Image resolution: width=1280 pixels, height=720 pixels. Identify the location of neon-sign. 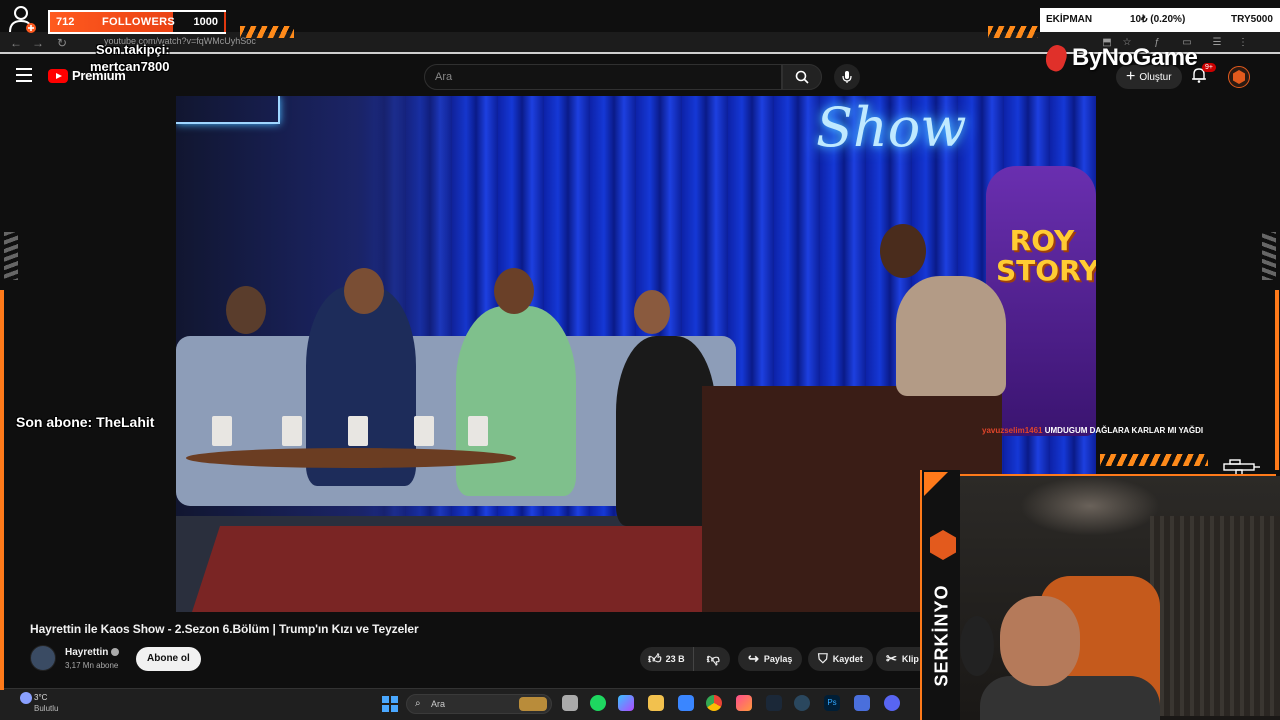
(228, 110).